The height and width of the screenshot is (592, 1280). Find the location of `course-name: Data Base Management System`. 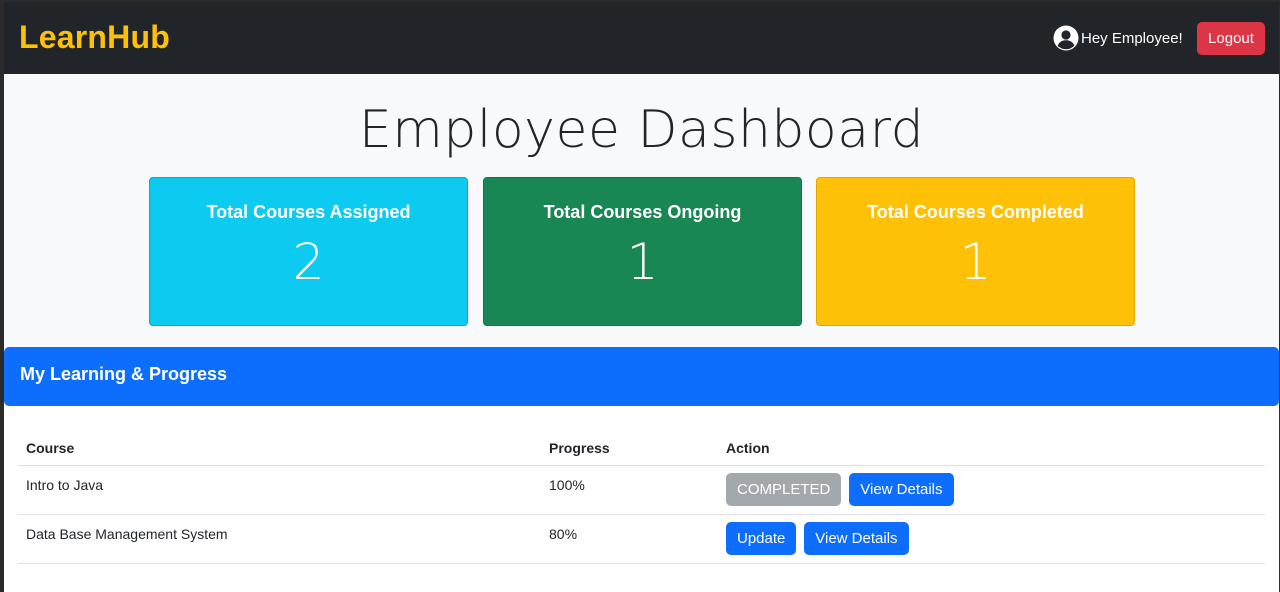

course-name: Data Base Management System is located at coordinates (279, 539).